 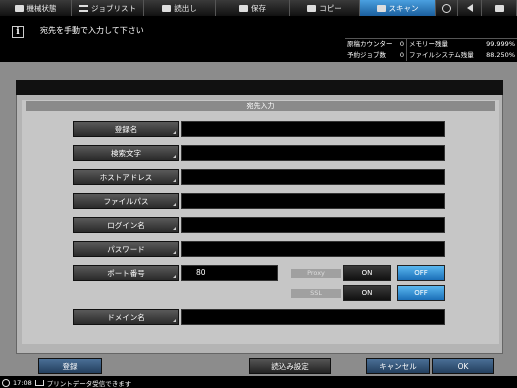 I want to click on status-bar: 17:08 プリントデータ受信できます, so click(x=258, y=382).